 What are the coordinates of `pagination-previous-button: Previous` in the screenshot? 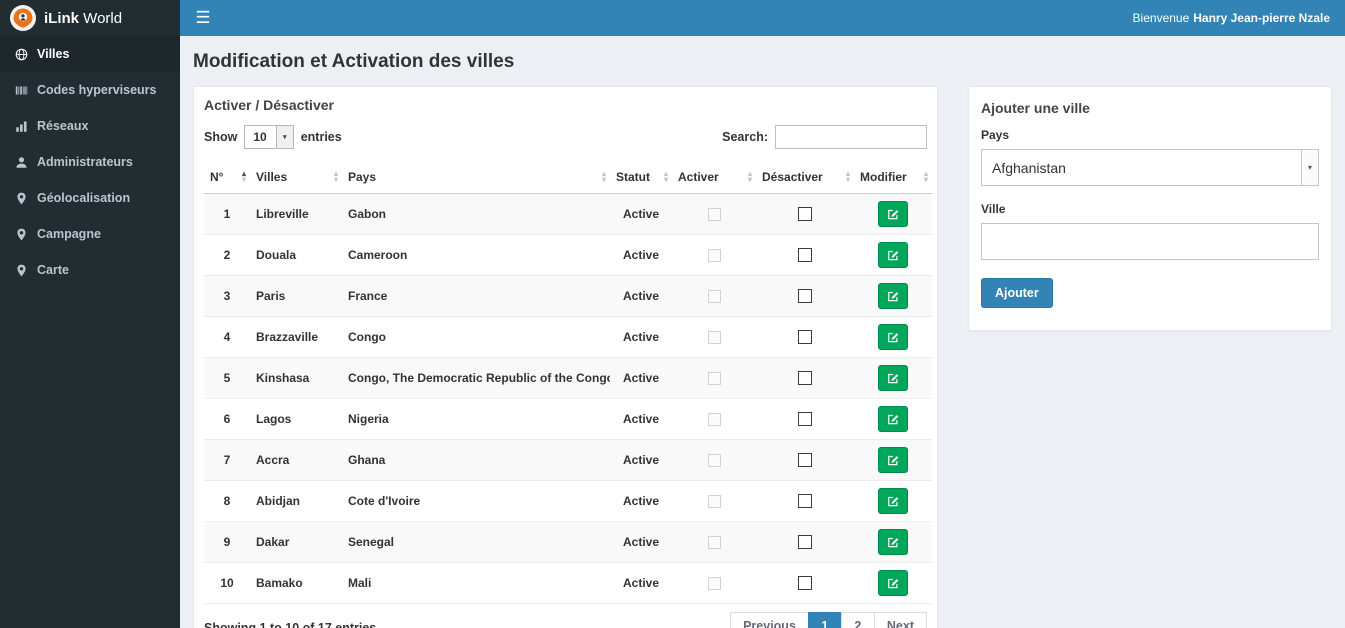 It's located at (769, 620).